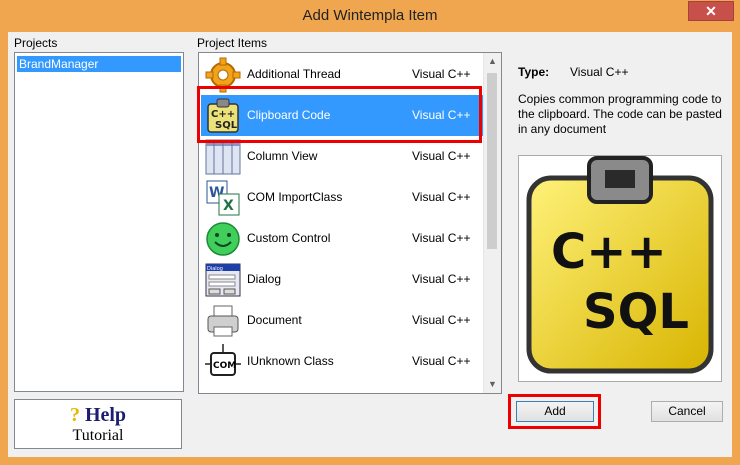  Describe the element at coordinates (687, 411) in the screenshot. I see `cancel-button: Cancel` at that location.